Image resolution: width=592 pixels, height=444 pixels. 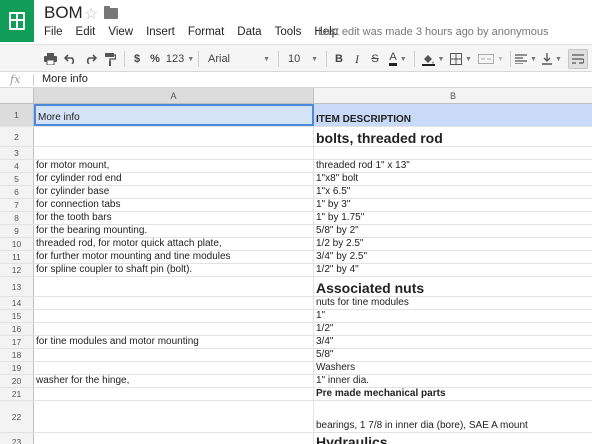 What do you see at coordinates (453, 286) in the screenshot?
I see `cell-b: Associated nuts` at bounding box center [453, 286].